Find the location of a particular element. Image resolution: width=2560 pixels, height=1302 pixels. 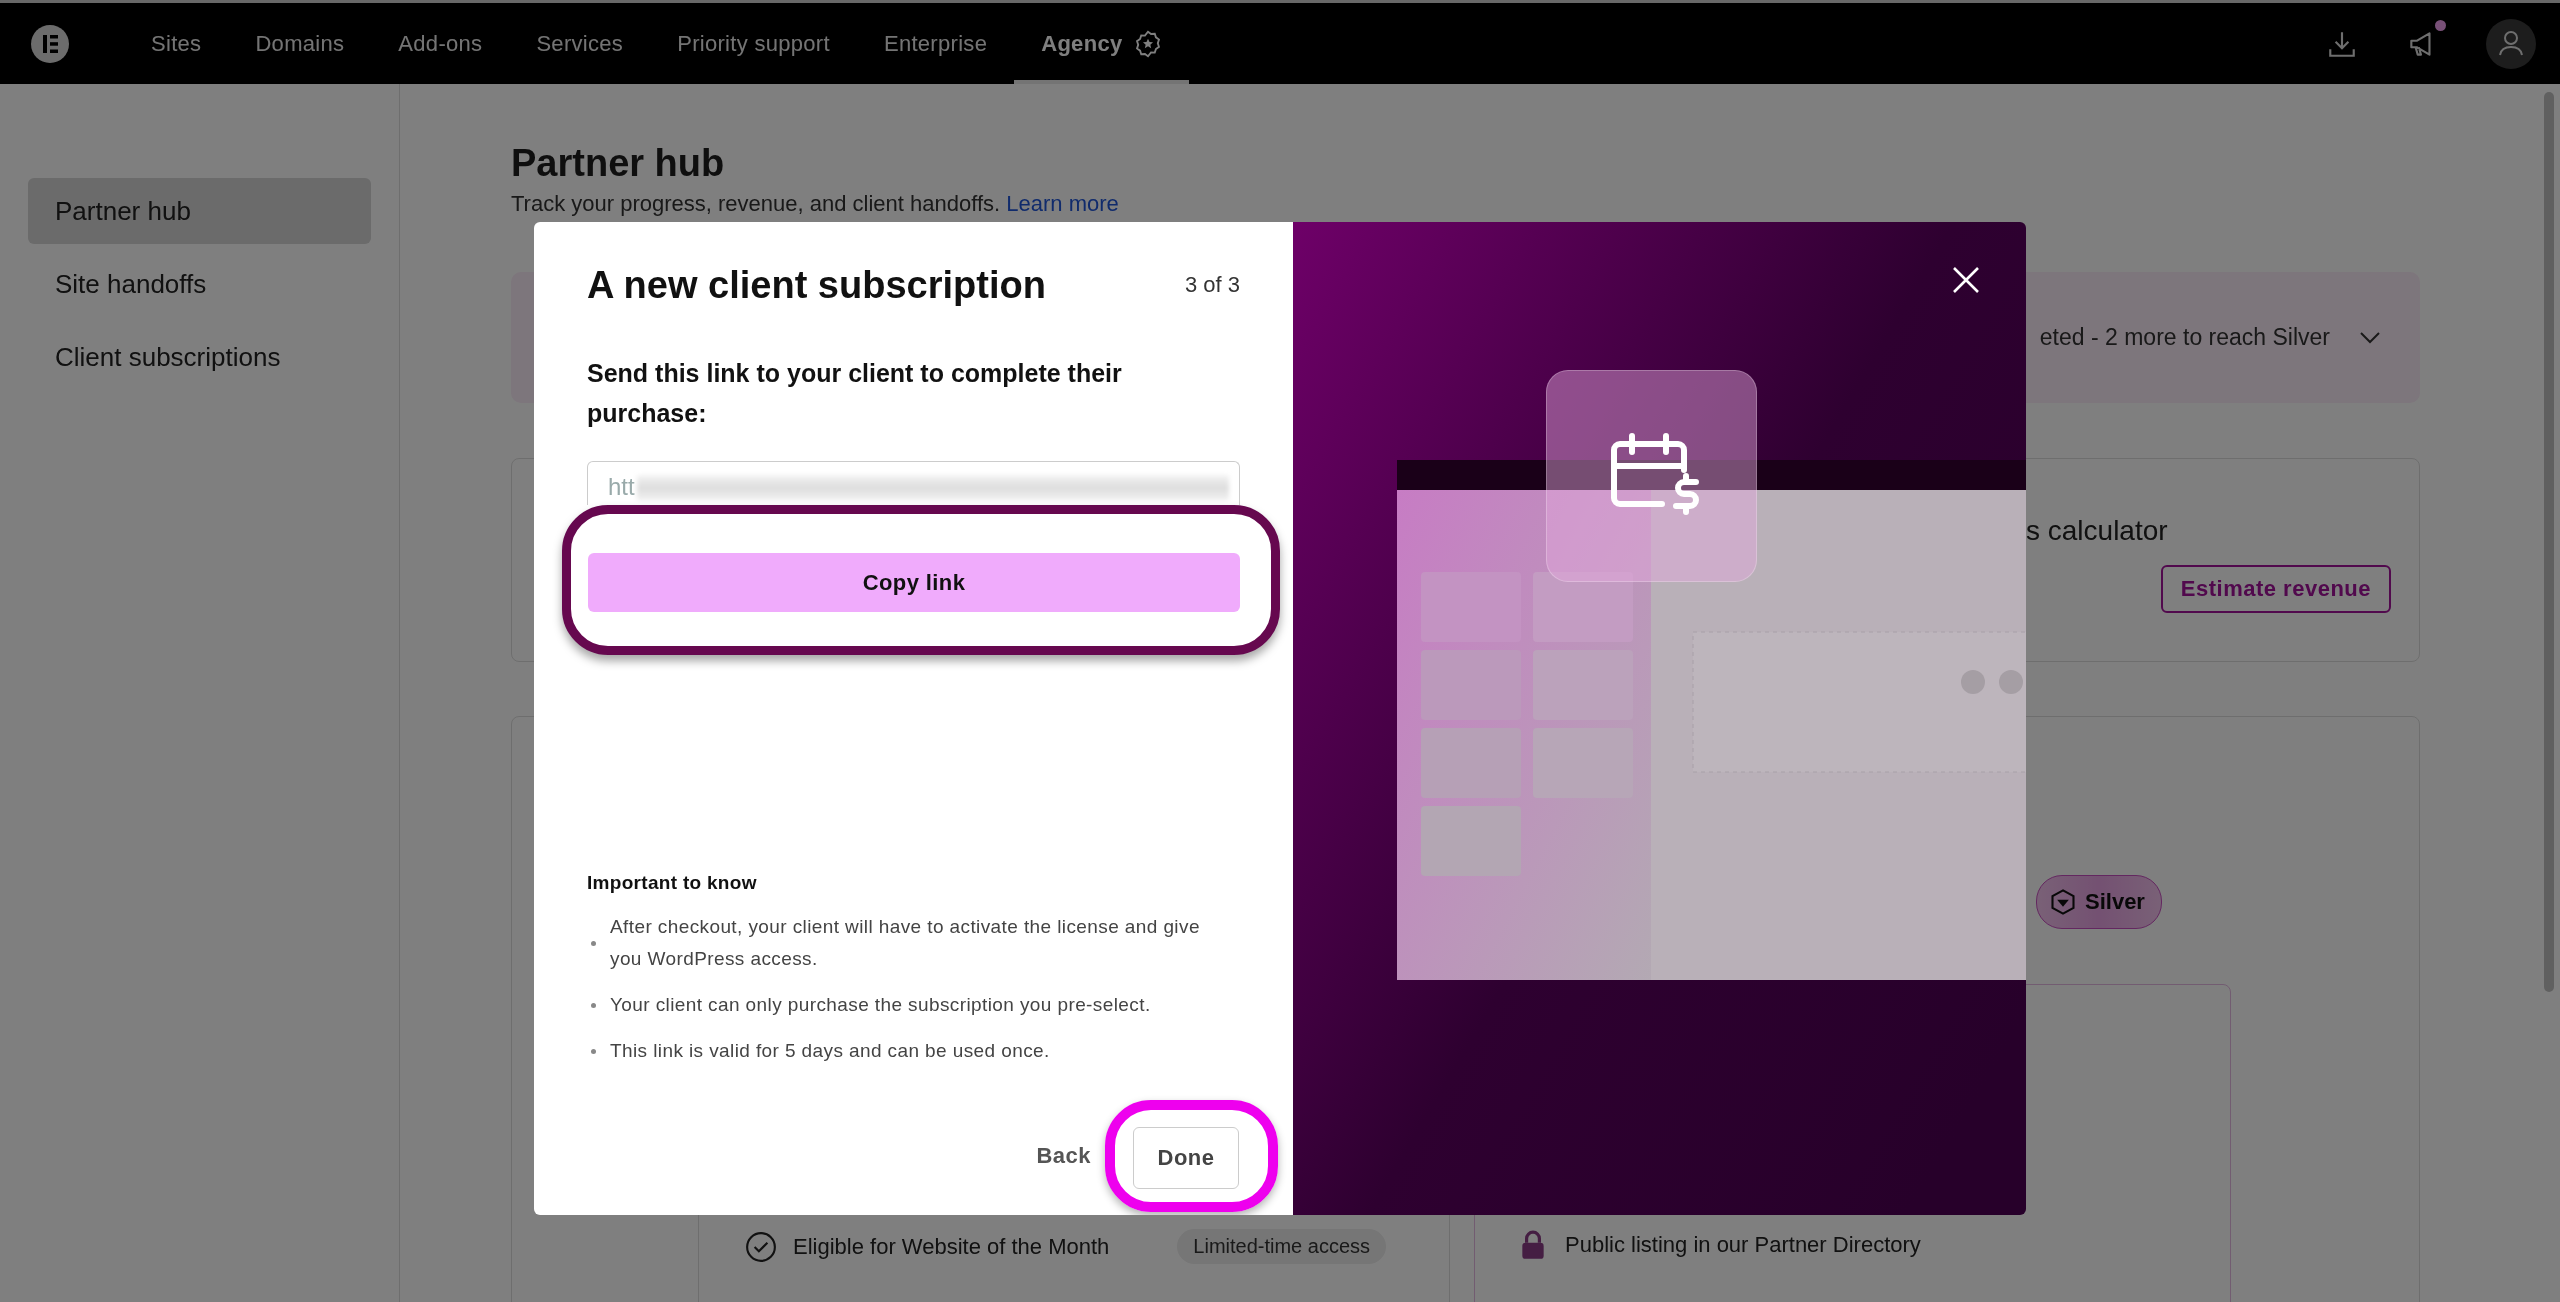

copy-link-button: Copy link is located at coordinates (914, 582).